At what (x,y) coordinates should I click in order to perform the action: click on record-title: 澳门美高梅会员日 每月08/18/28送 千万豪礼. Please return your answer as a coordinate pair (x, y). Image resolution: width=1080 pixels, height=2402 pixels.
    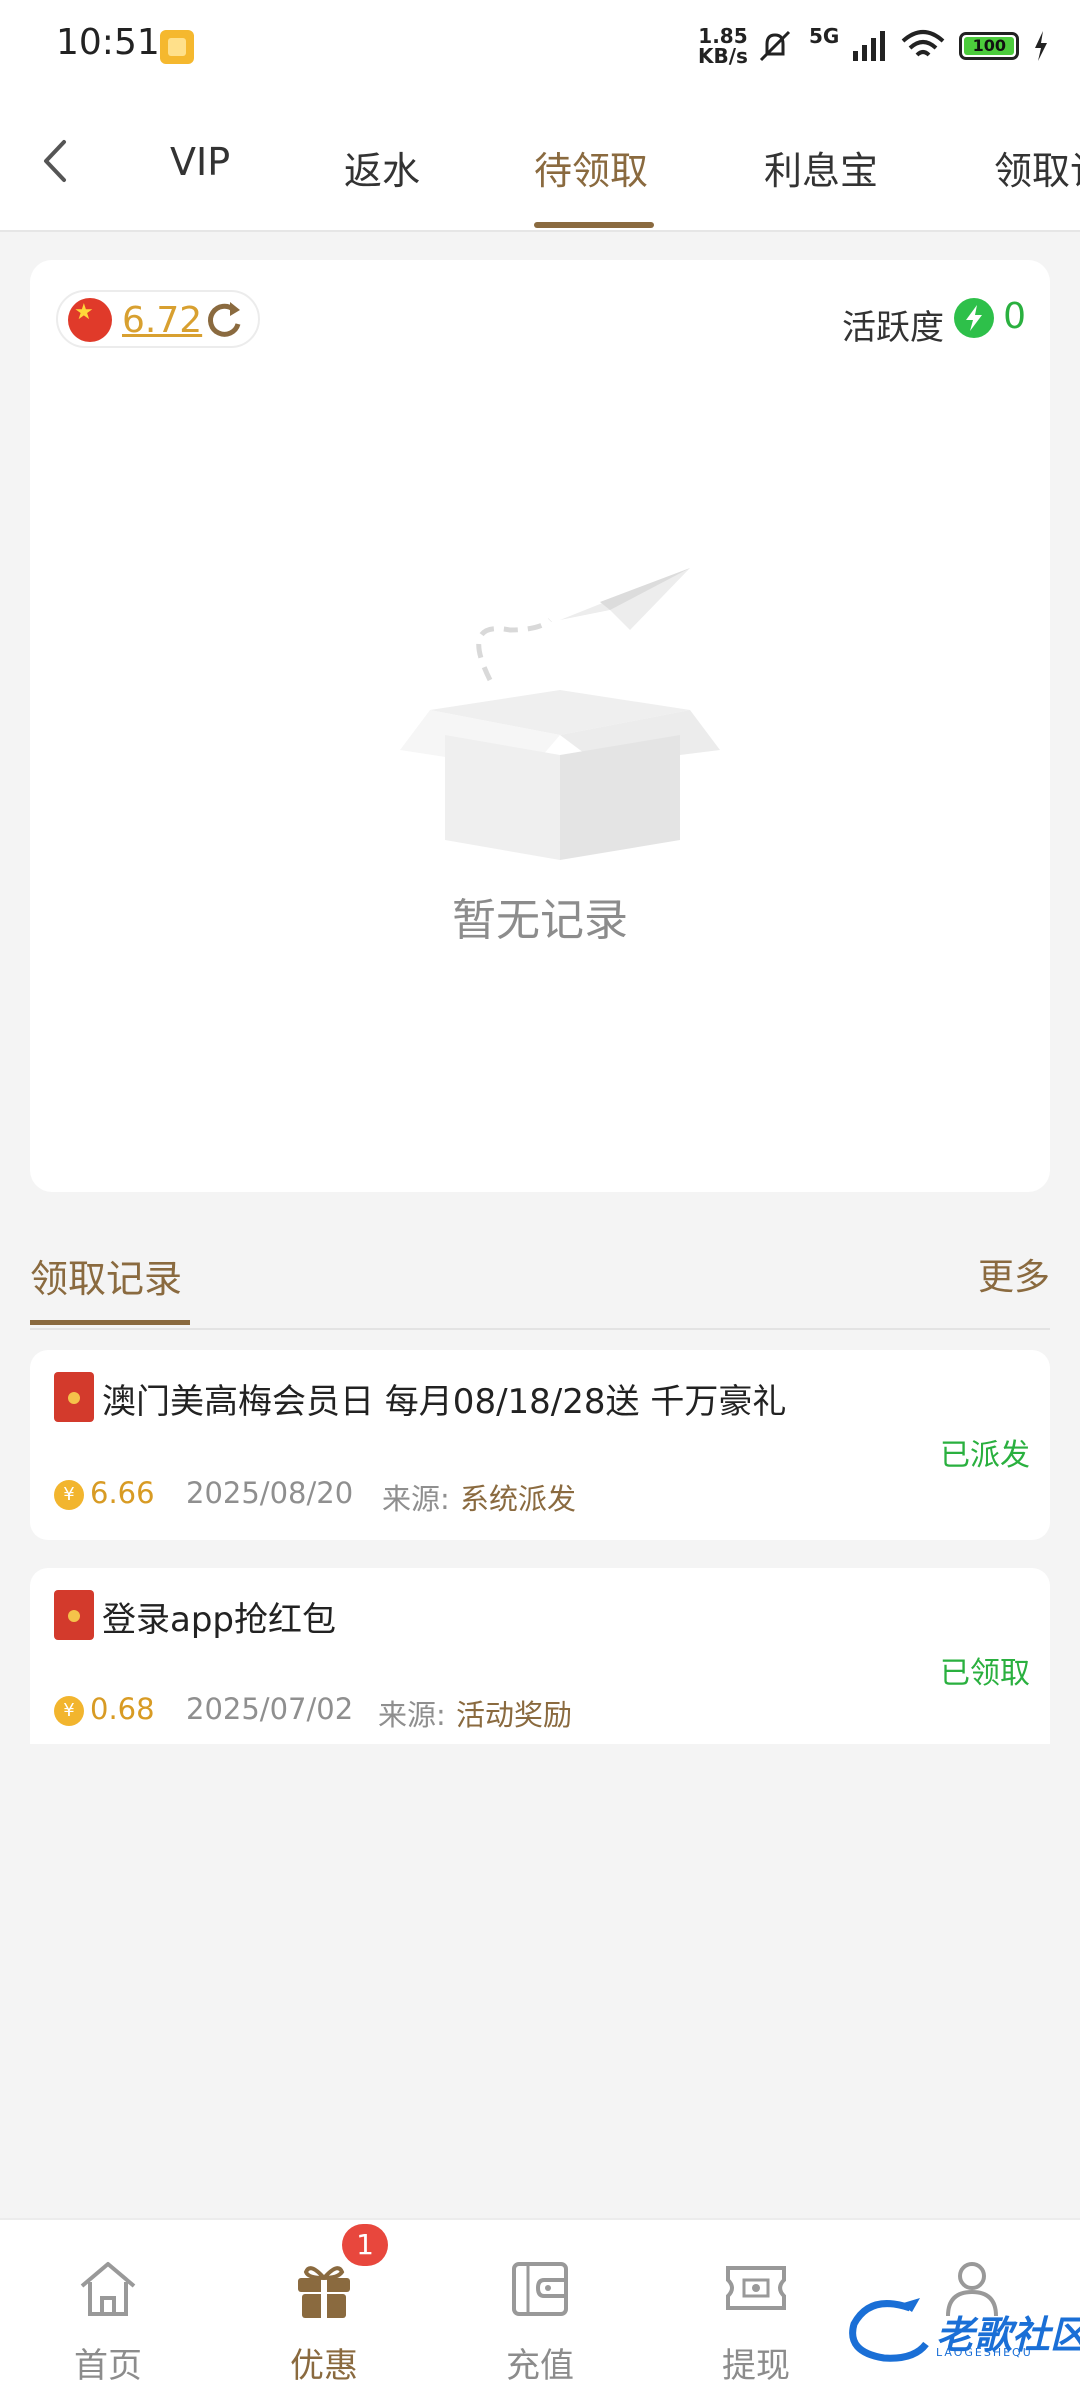
    Looking at the image, I should click on (444, 1402).